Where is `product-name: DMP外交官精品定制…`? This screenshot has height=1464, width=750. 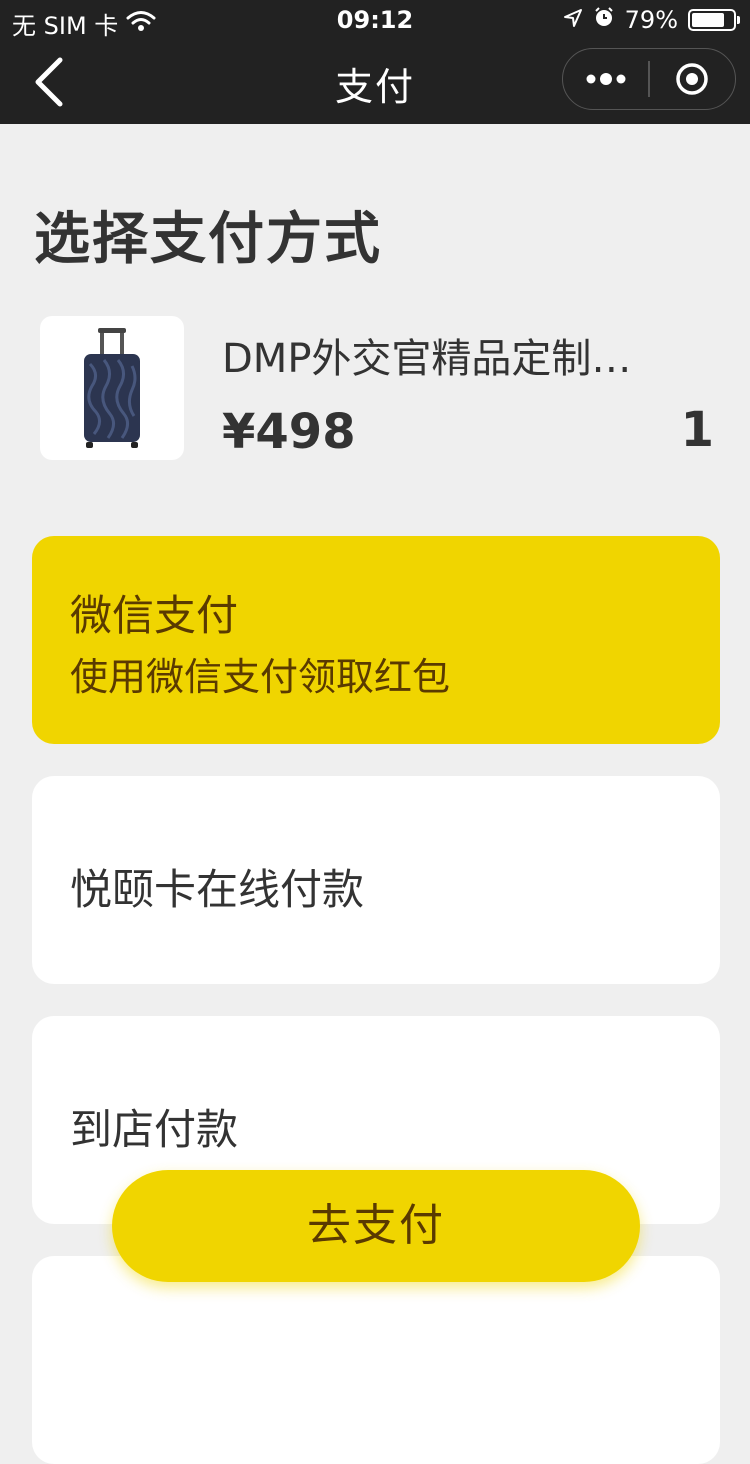
product-name: DMP外交官精品定制… is located at coordinates (427, 359).